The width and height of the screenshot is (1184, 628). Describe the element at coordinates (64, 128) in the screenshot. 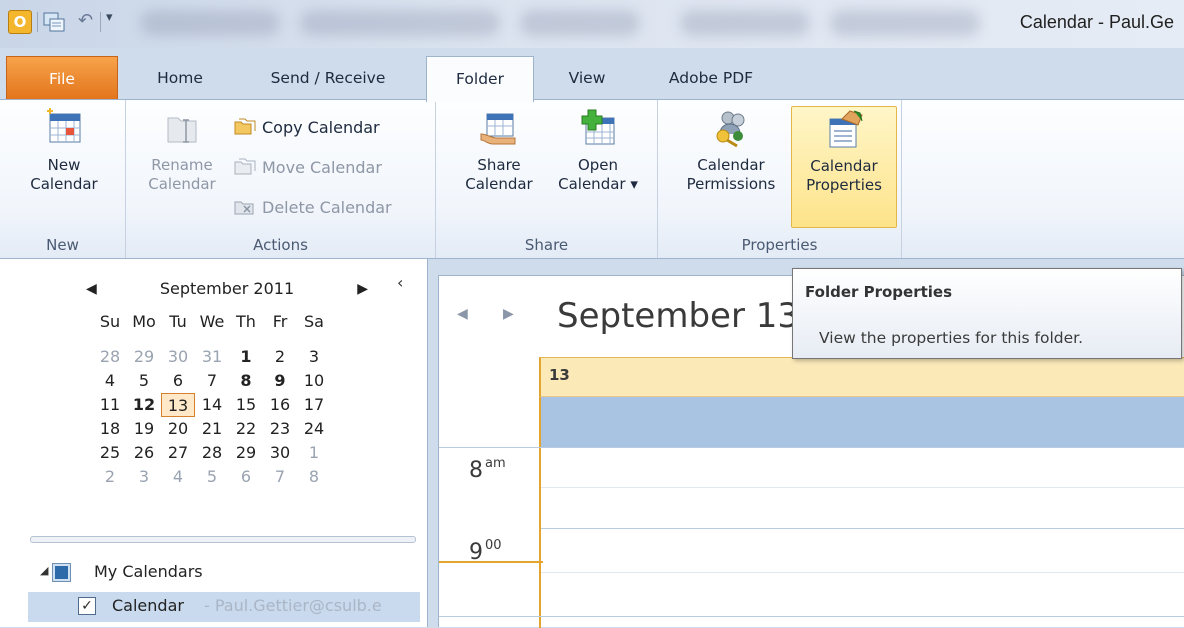

I see `new-calendar-icon` at that location.